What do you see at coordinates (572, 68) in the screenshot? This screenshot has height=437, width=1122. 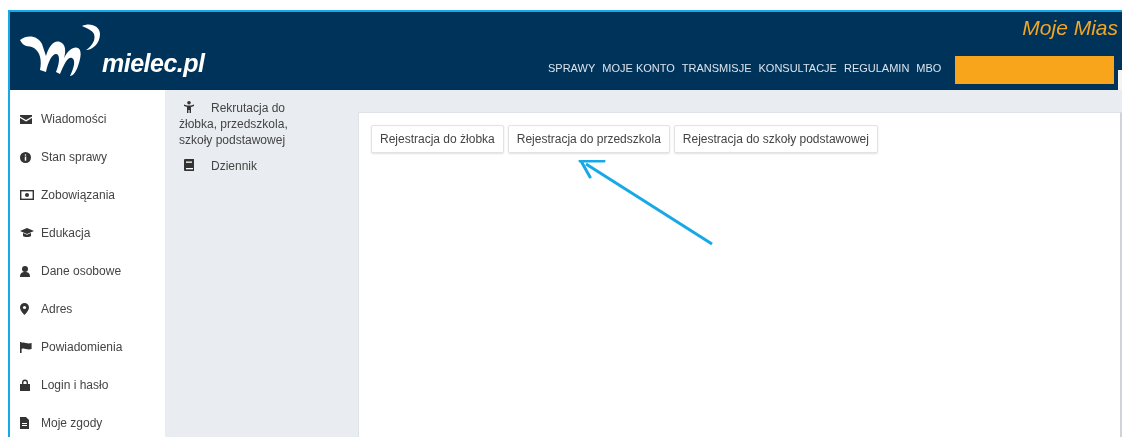 I see `nav-link: SPRAWY` at bounding box center [572, 68].